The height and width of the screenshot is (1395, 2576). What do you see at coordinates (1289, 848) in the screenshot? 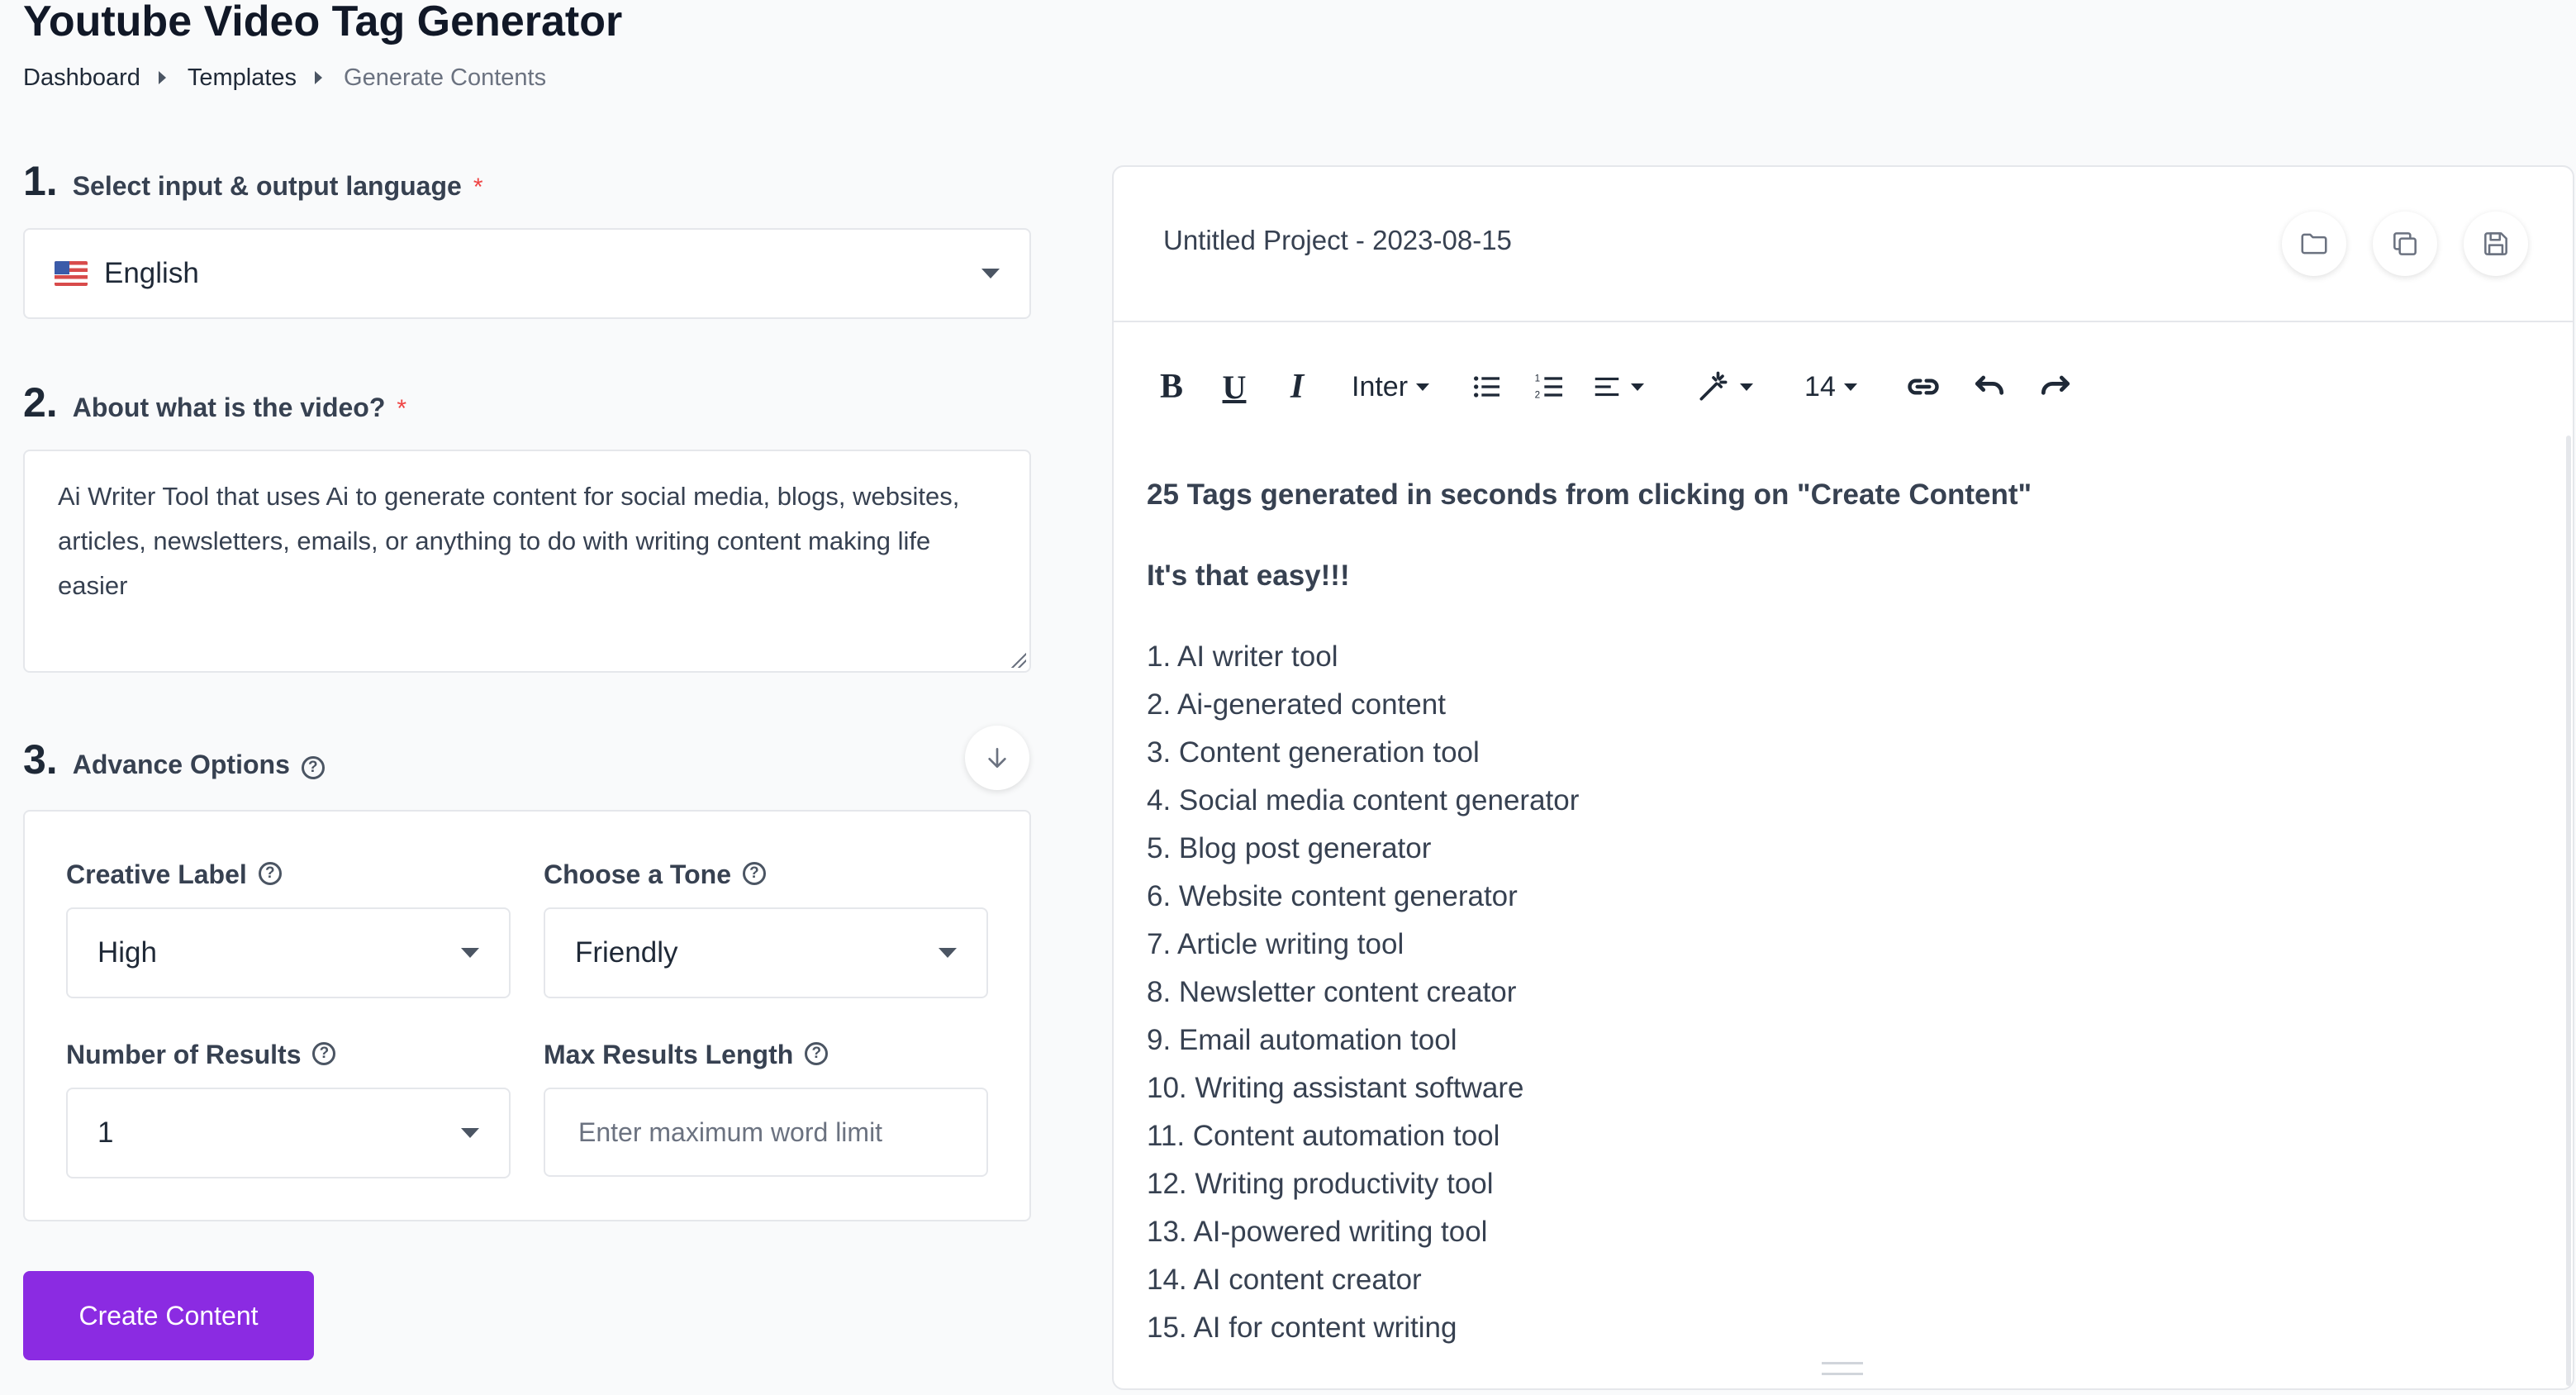
I see `list-item: 5. Blog post generator` at bounding box center [1289, 848].